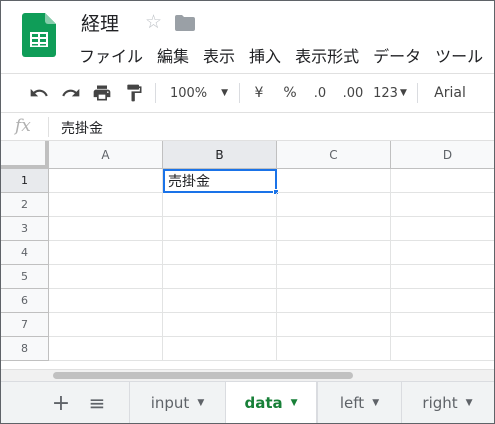 This screenshot has height=424, width=495. Describe the element at coordinates (188, 93) in the screenshot. I see `zoom-value: 100%` at that location.